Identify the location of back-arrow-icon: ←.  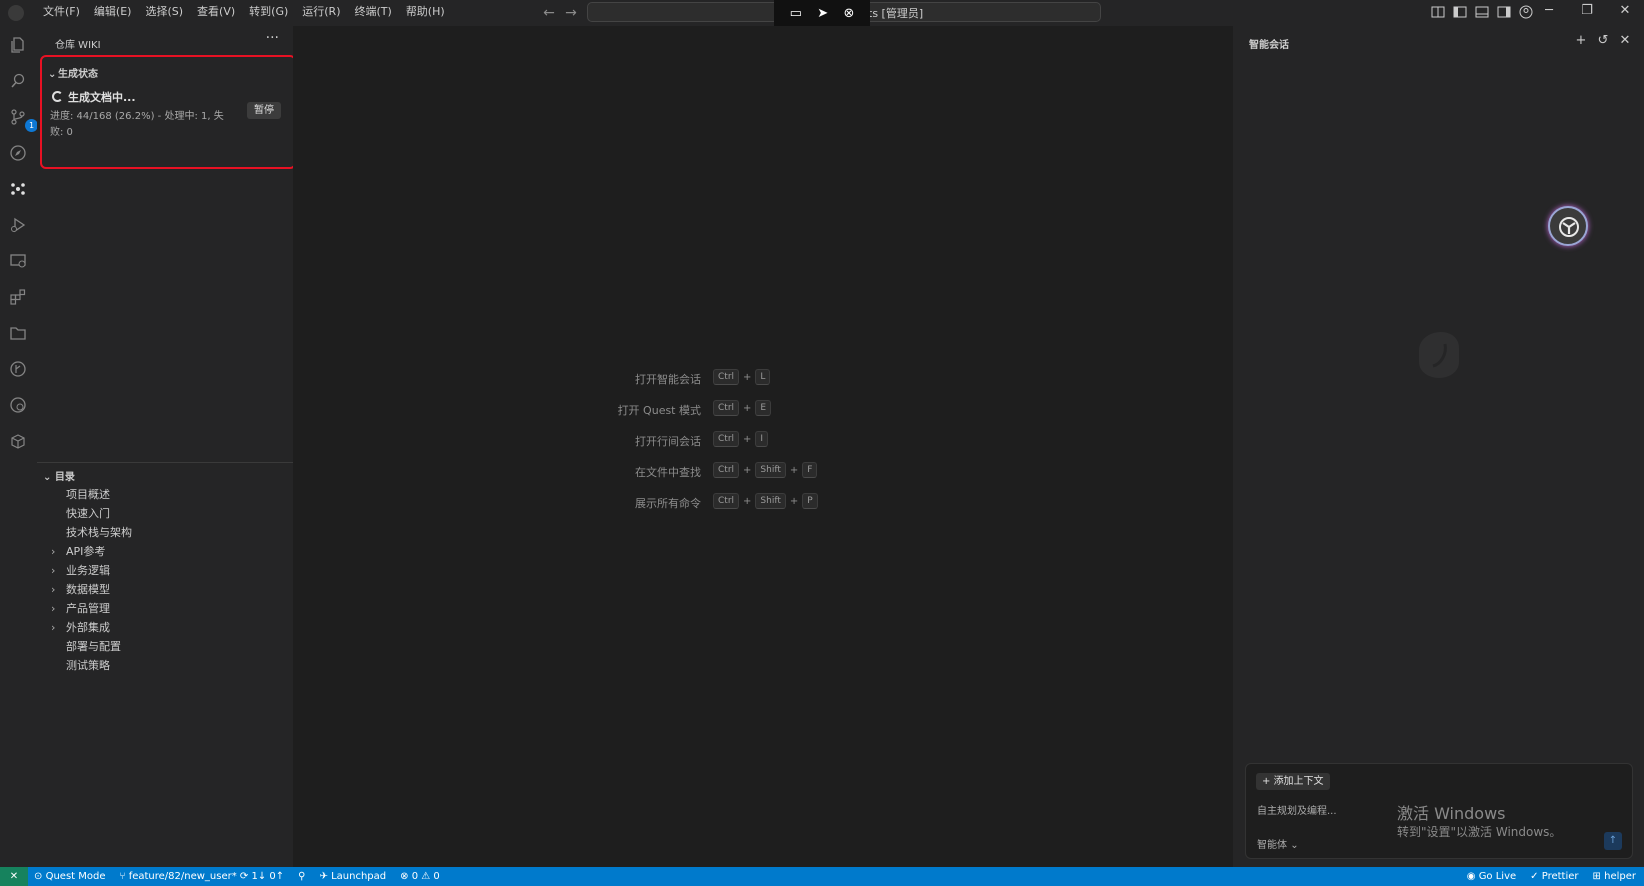
(549, 13).